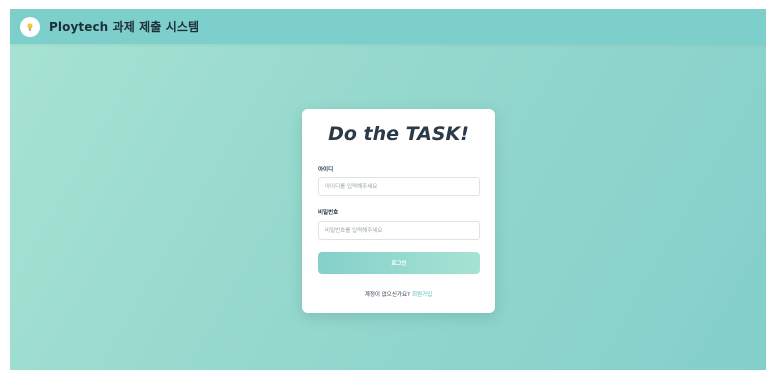 The height and width of the screenshot is (370, 776). I want to click on login-button: 로그인, so click(399, 263).